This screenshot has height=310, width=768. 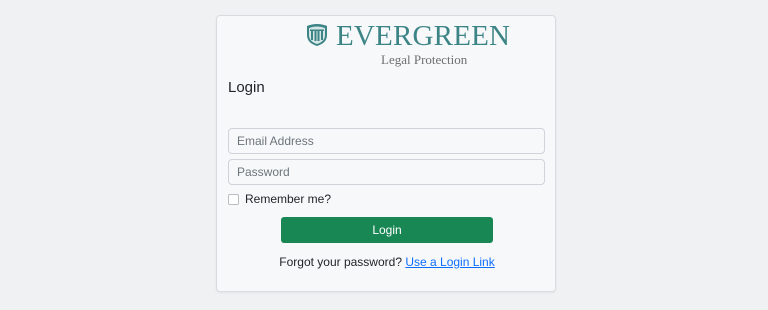 I want to click on password-field, so click(x=386, y=172).